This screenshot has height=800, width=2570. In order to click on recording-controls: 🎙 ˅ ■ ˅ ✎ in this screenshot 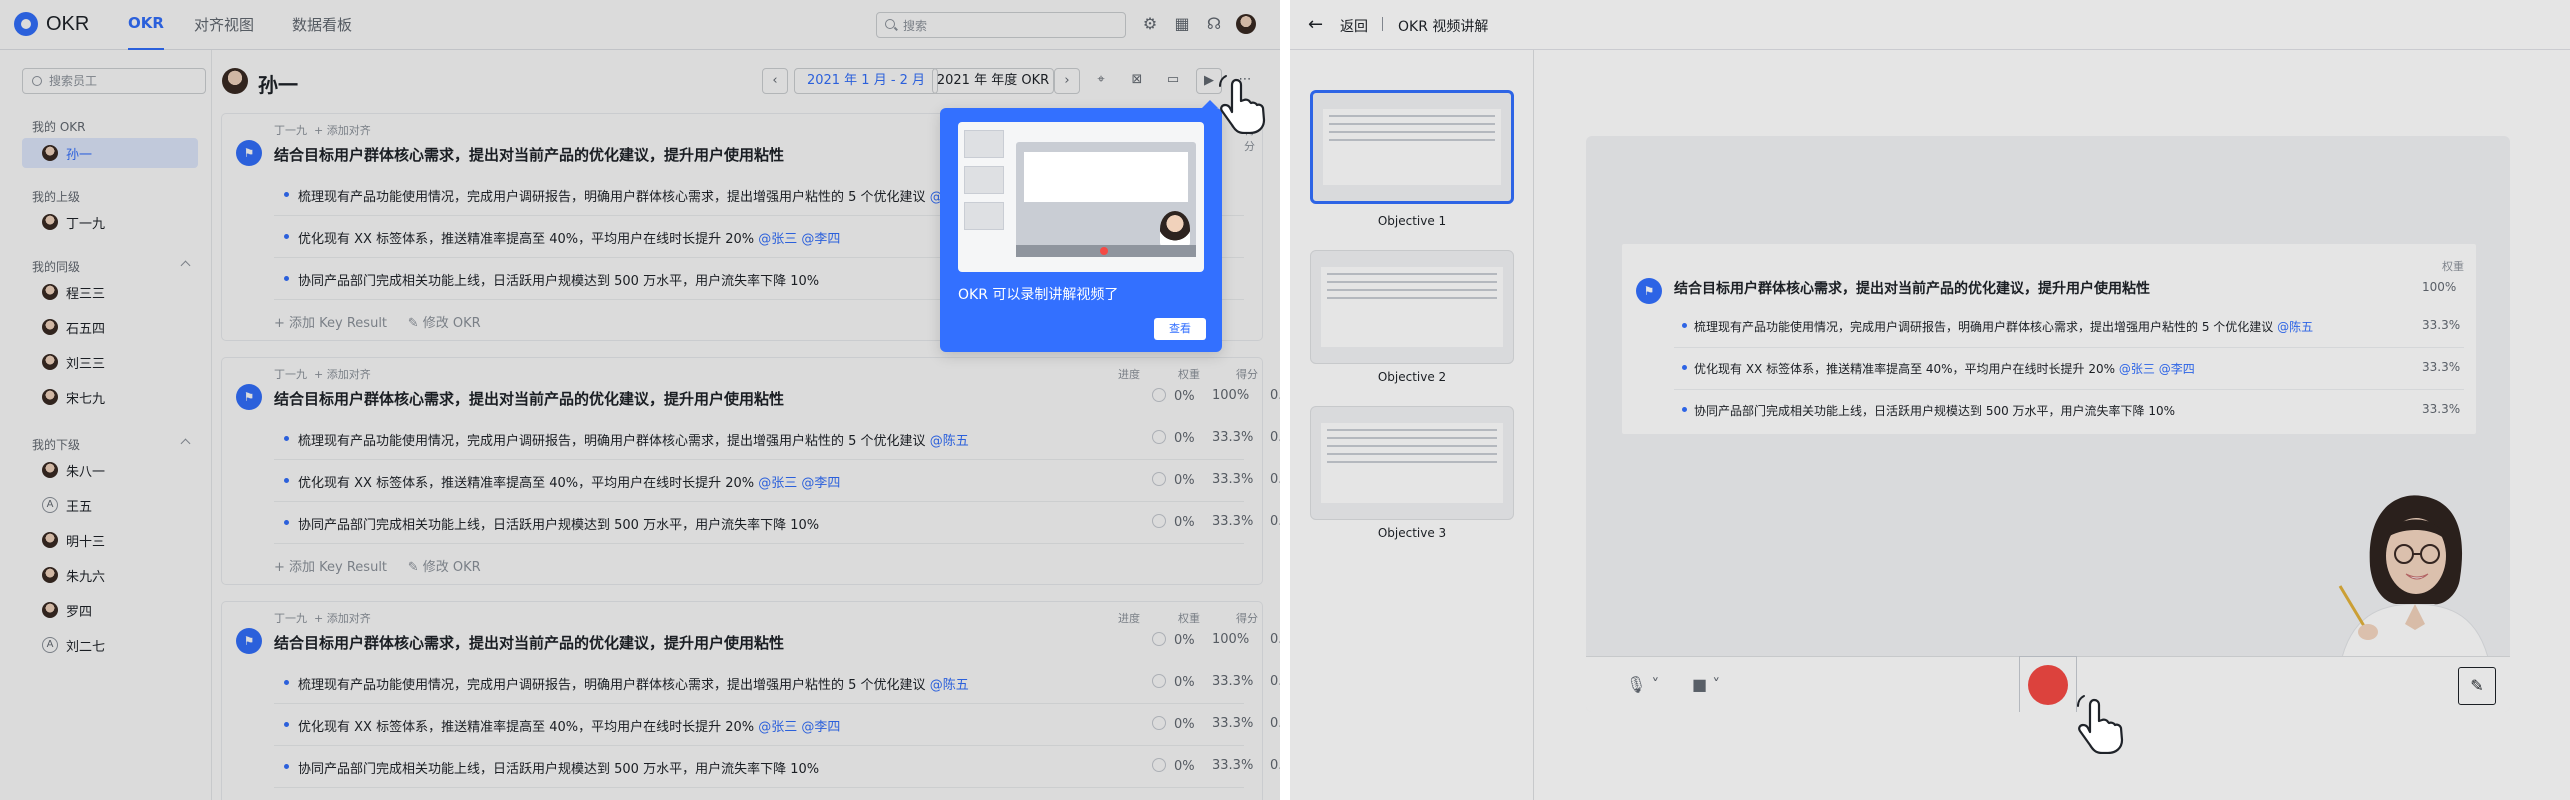, I will do `click(2048, 684)`.